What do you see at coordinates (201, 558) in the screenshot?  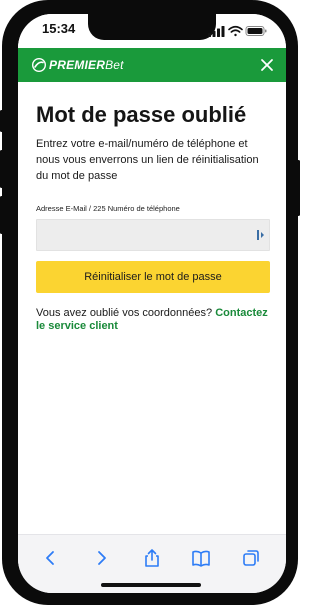 I see `bookmarks-icon` at bounding box center [201, 558].